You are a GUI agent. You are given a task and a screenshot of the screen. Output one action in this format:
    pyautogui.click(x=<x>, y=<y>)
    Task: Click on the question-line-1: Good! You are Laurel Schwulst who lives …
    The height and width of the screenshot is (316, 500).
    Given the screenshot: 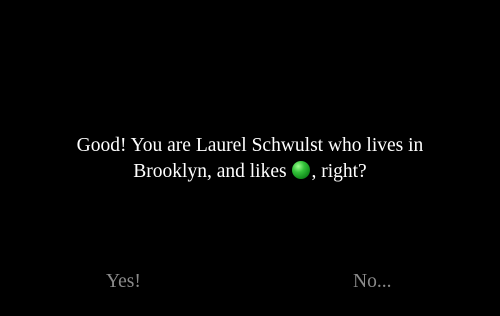 What is the action you would take?
    pyautogui.click(x=250, y=146)
    